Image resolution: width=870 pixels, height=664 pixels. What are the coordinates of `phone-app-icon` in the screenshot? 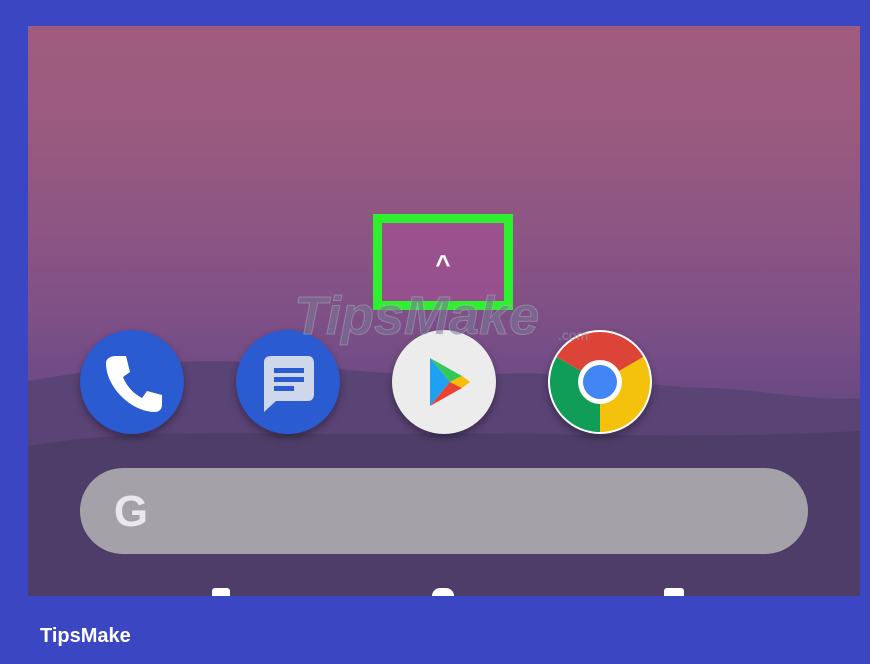 It's located at (132, 382).